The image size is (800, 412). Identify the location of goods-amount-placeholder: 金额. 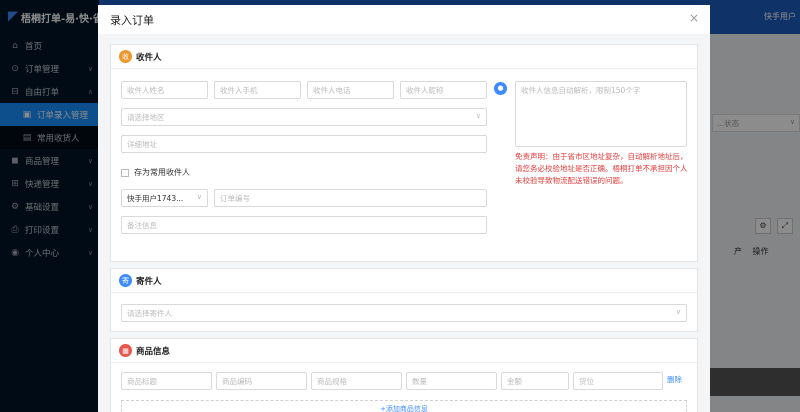
(514, 381).